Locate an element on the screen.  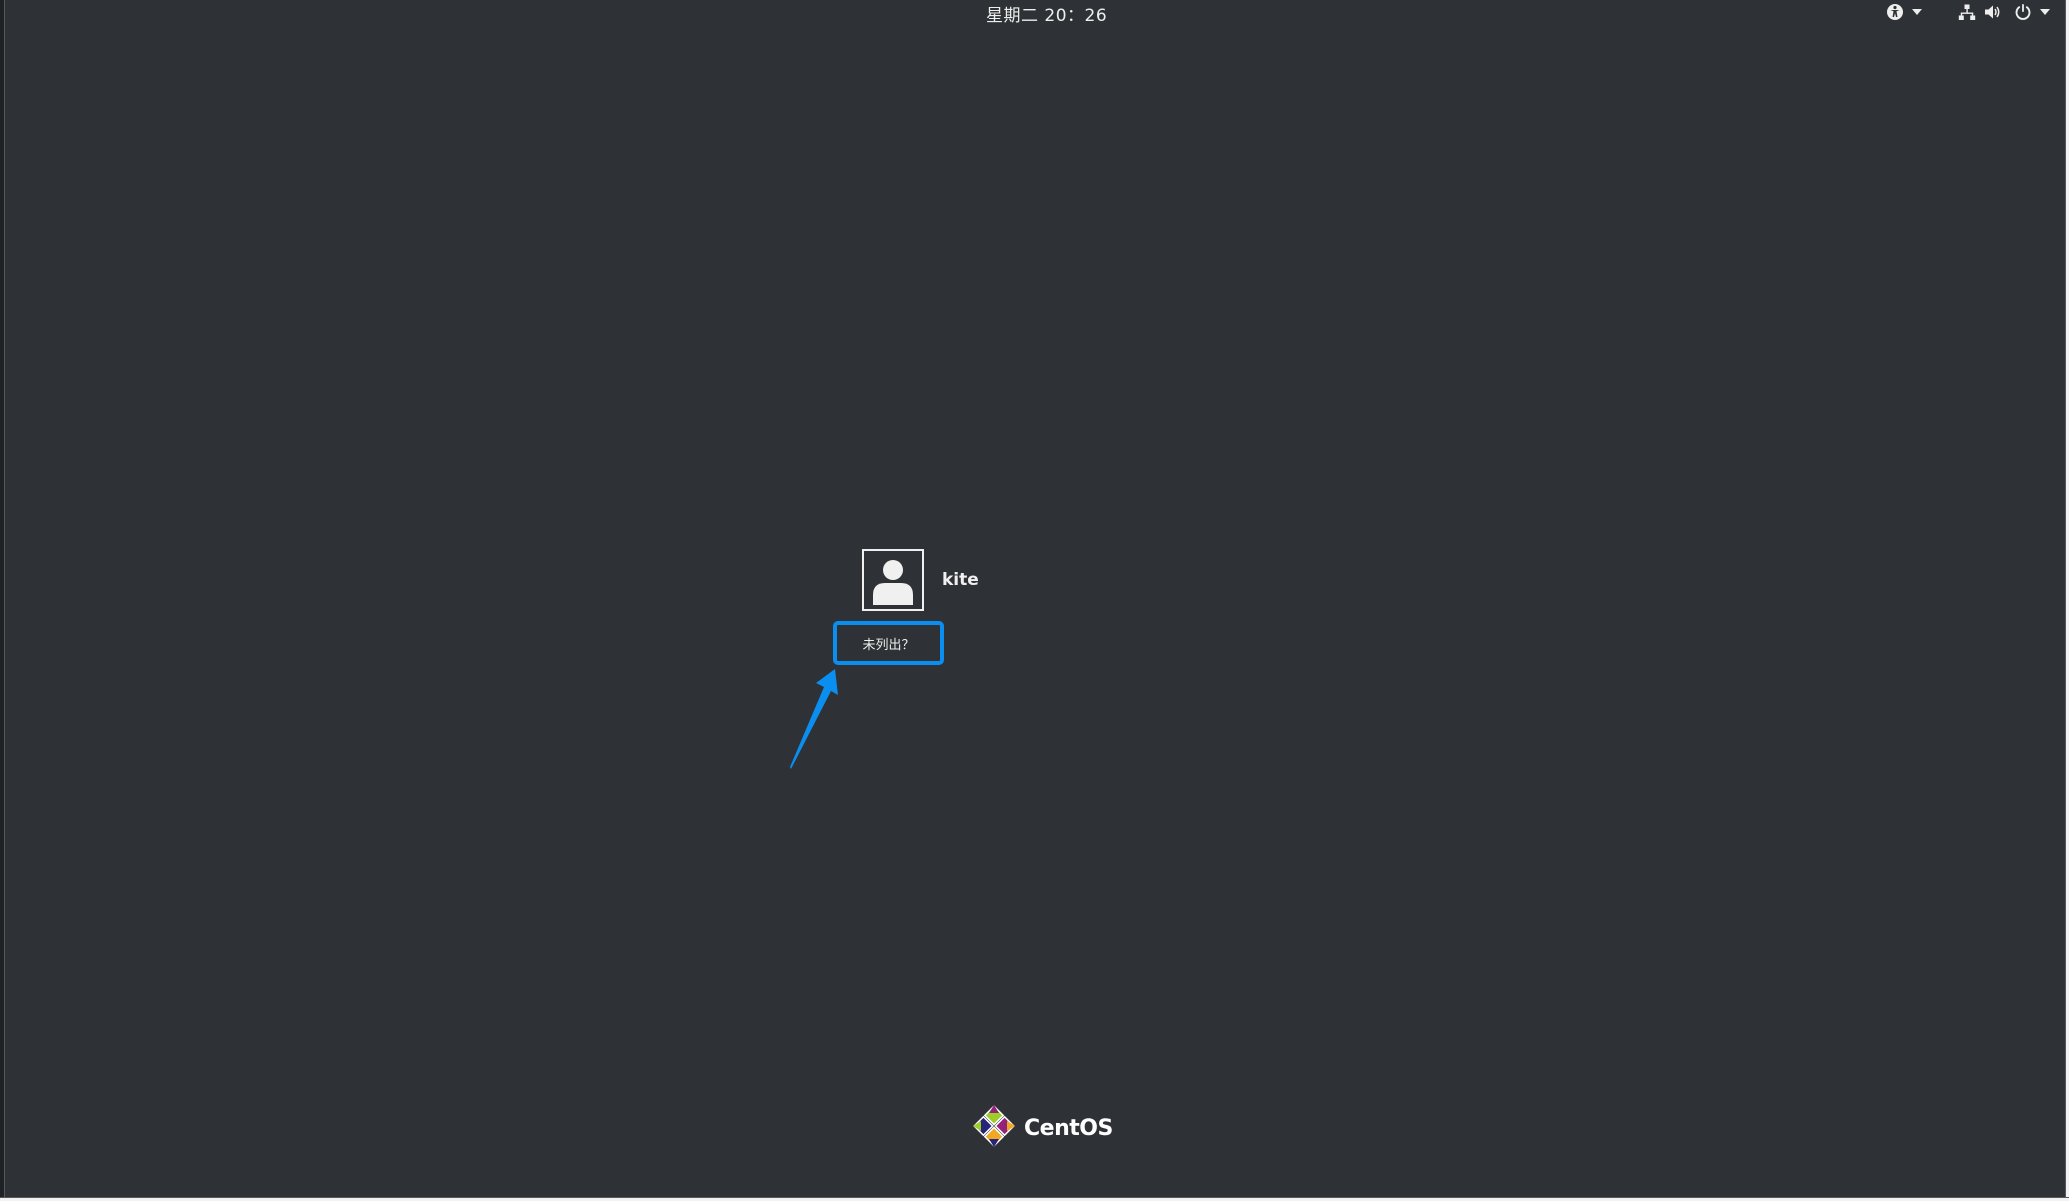
volume-icon is located at coordinates (1993, 12).